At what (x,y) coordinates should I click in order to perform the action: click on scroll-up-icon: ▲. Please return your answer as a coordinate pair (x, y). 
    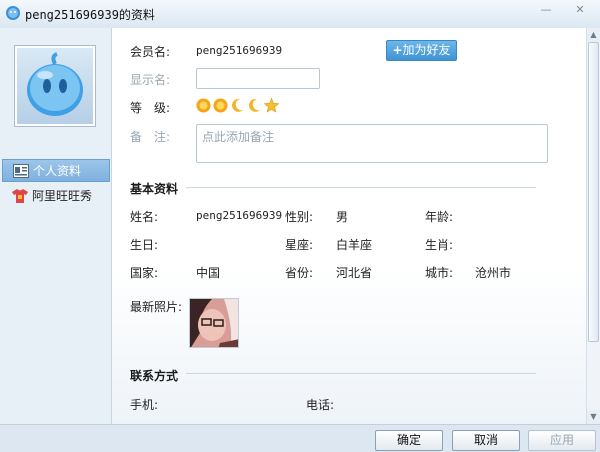
    Looking at the image, I should click on (593, 35).